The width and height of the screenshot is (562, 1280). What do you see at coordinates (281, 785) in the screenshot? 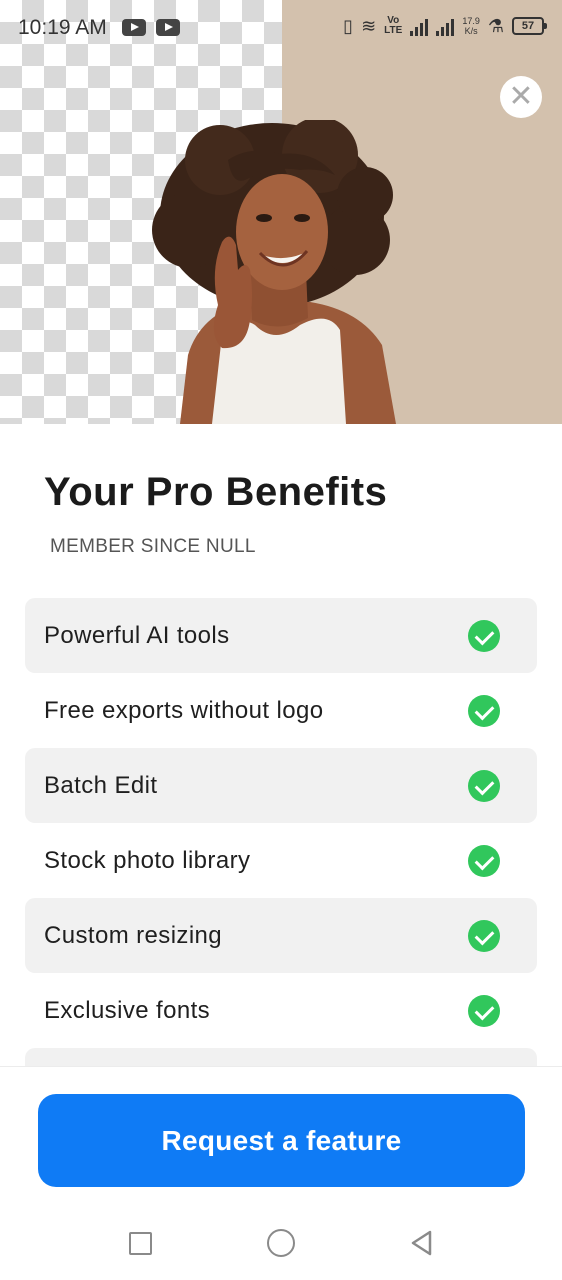
I see `benefit-item: Batch Edit` at bounding box center [281, 785].